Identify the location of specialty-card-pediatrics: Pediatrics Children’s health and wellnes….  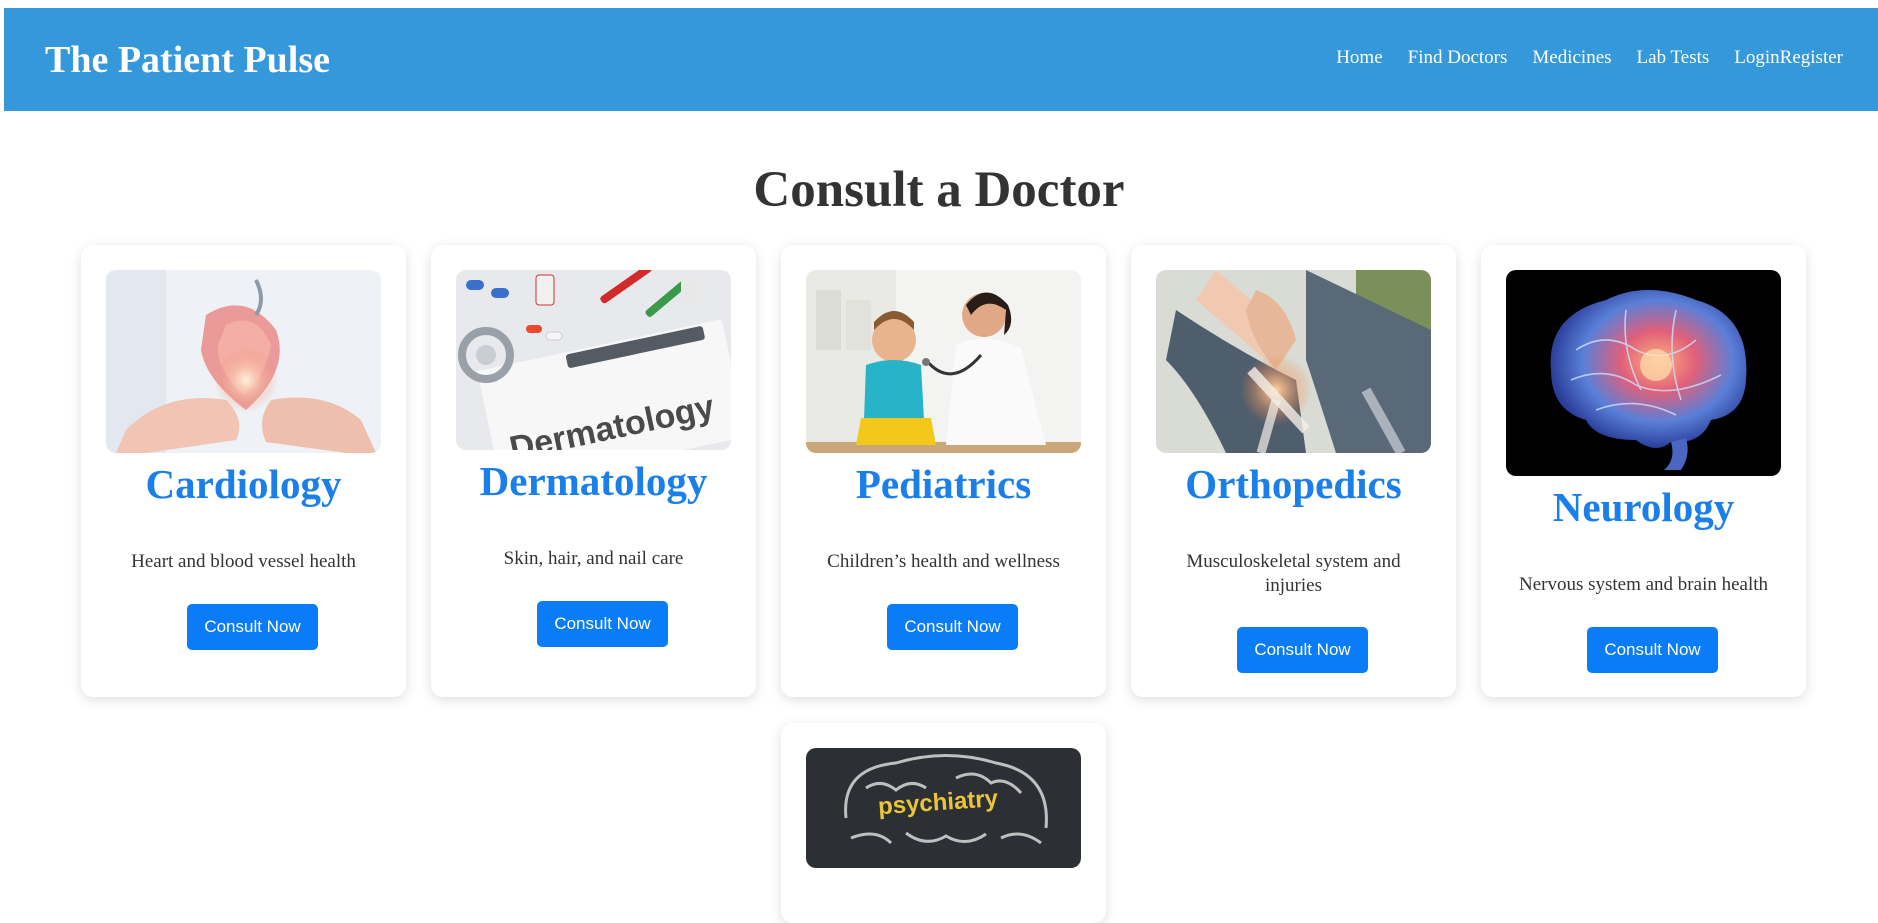
(943, 471).